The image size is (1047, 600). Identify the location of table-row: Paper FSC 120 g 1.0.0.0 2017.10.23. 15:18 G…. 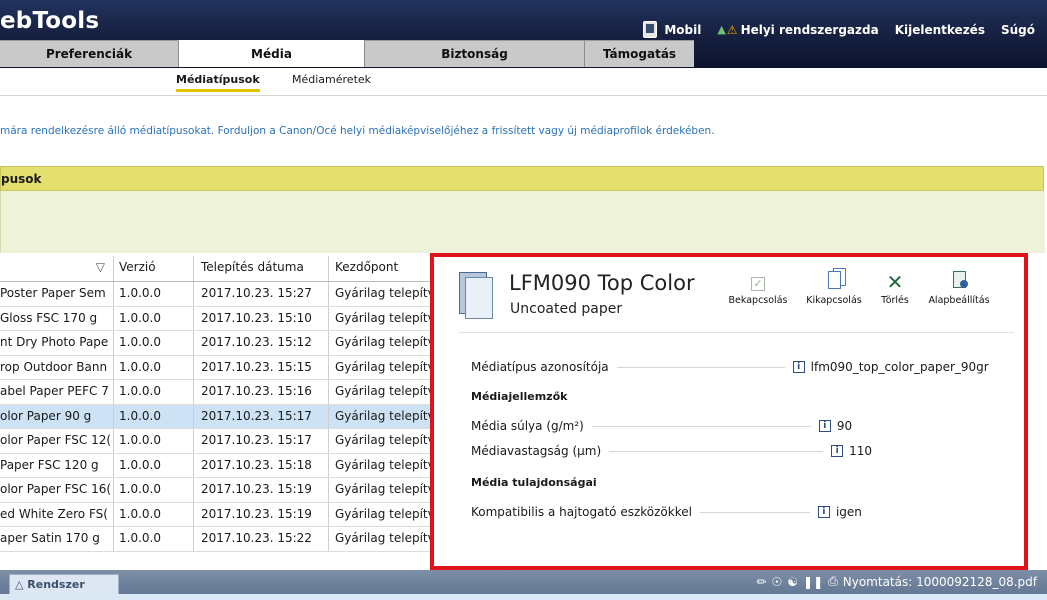
(220, 465).